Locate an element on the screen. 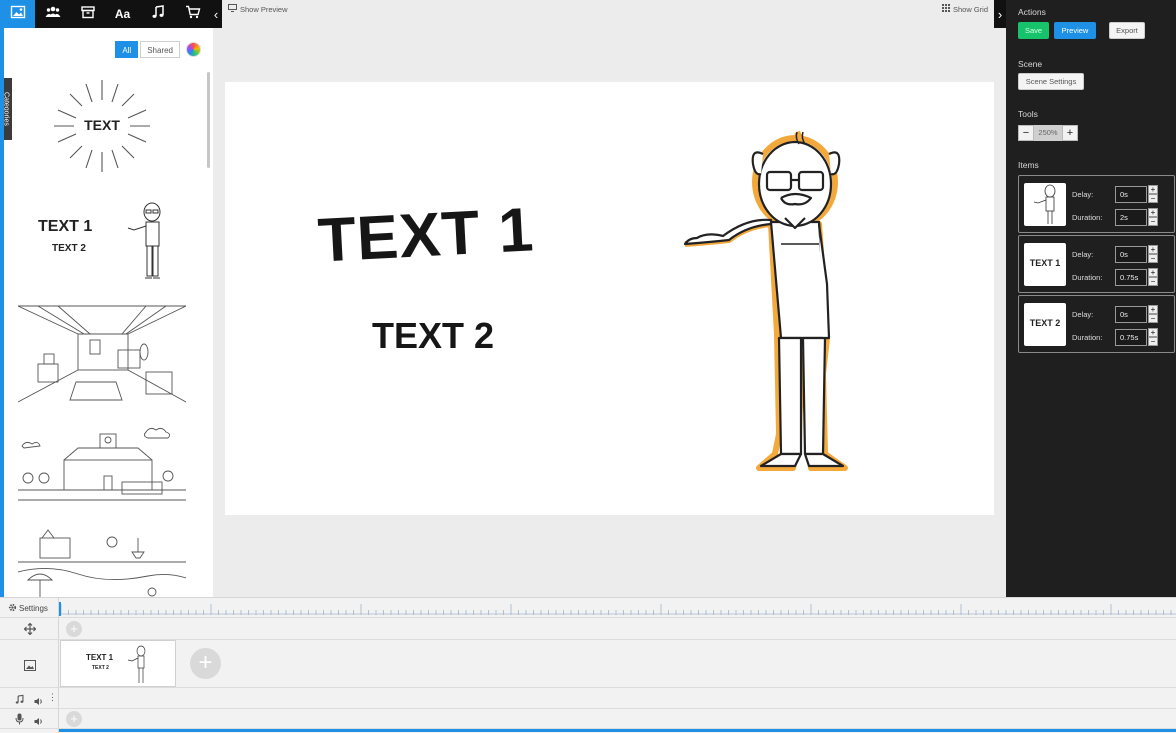  asset-text2-label: TEXT 2 is located at coordinates (69, 248).